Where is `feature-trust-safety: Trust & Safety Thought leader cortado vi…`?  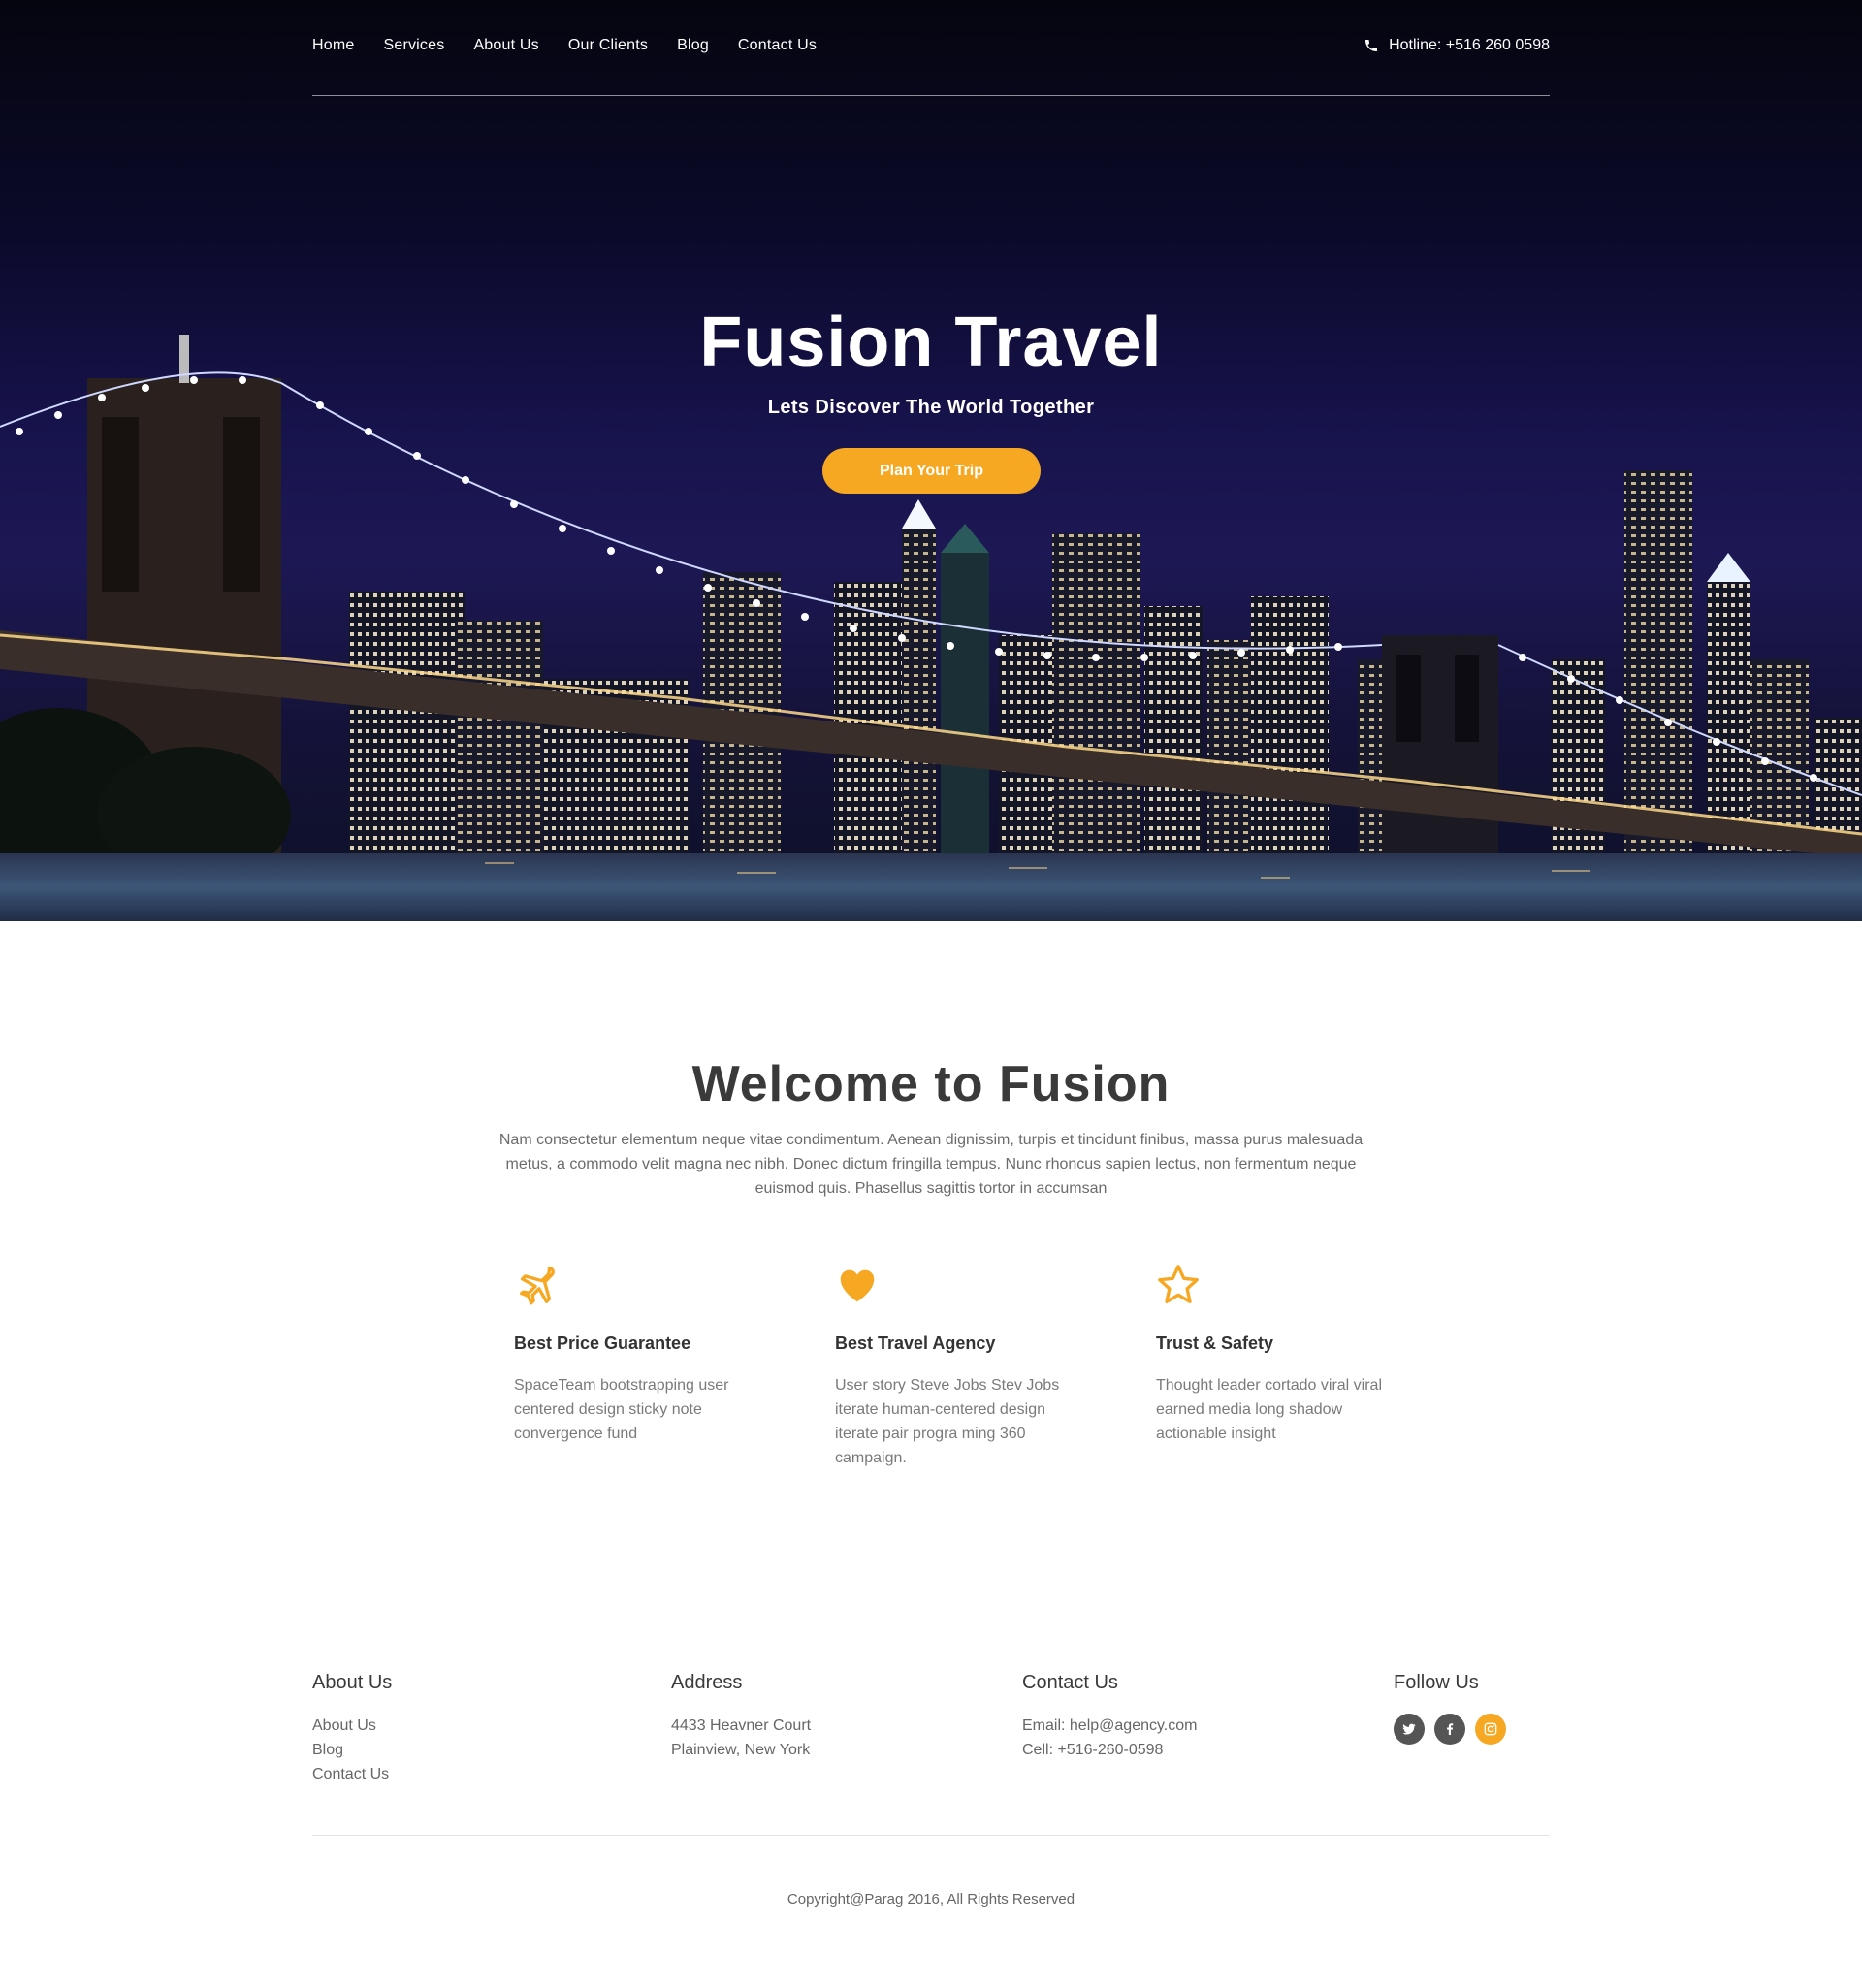 feature-trust-safety: Trust & Safety Thought leader cortado vi… is located at coordinates (1272, 1354).